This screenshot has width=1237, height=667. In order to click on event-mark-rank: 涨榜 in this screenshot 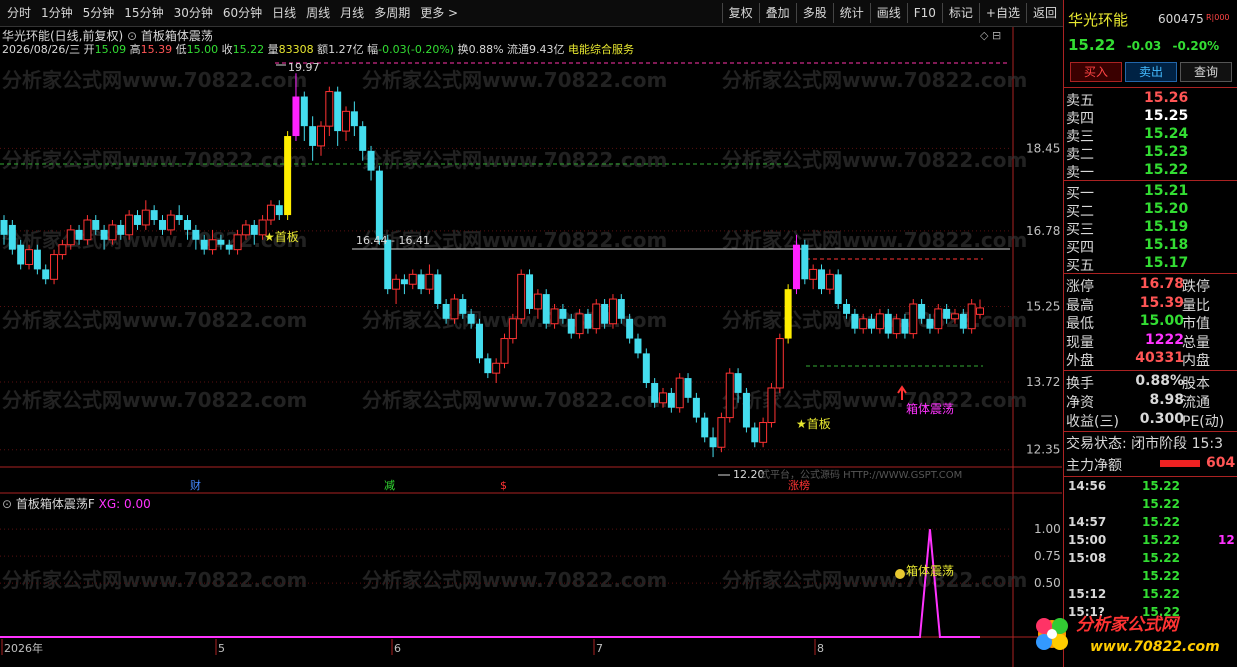, I will do `click(799, 485)`.